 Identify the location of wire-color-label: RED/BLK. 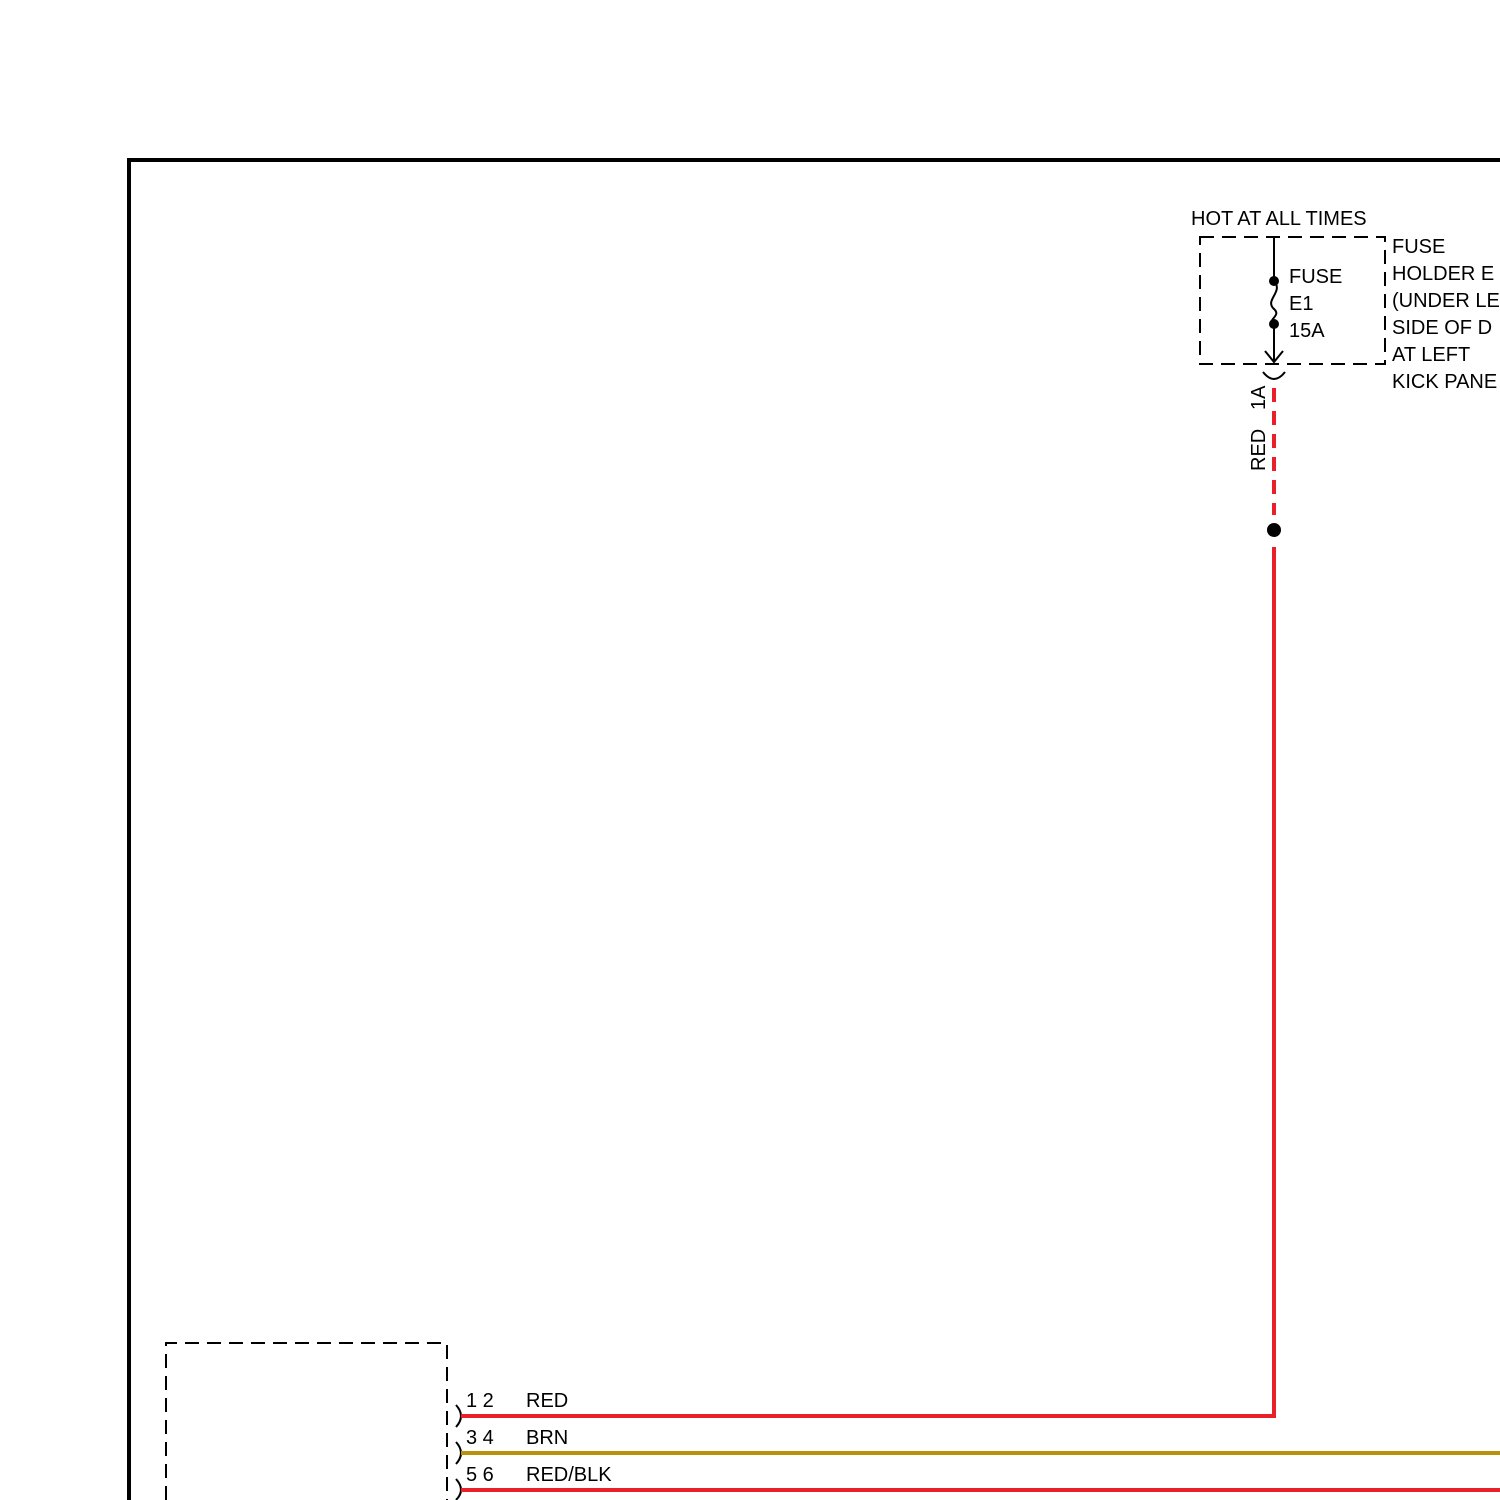
(569, 1475).